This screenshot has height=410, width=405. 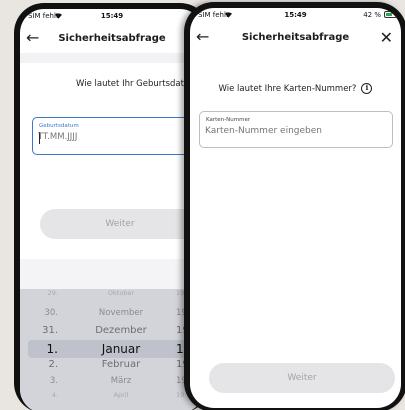 I want to click on picker-day: 2., so click(x=53, y=364).